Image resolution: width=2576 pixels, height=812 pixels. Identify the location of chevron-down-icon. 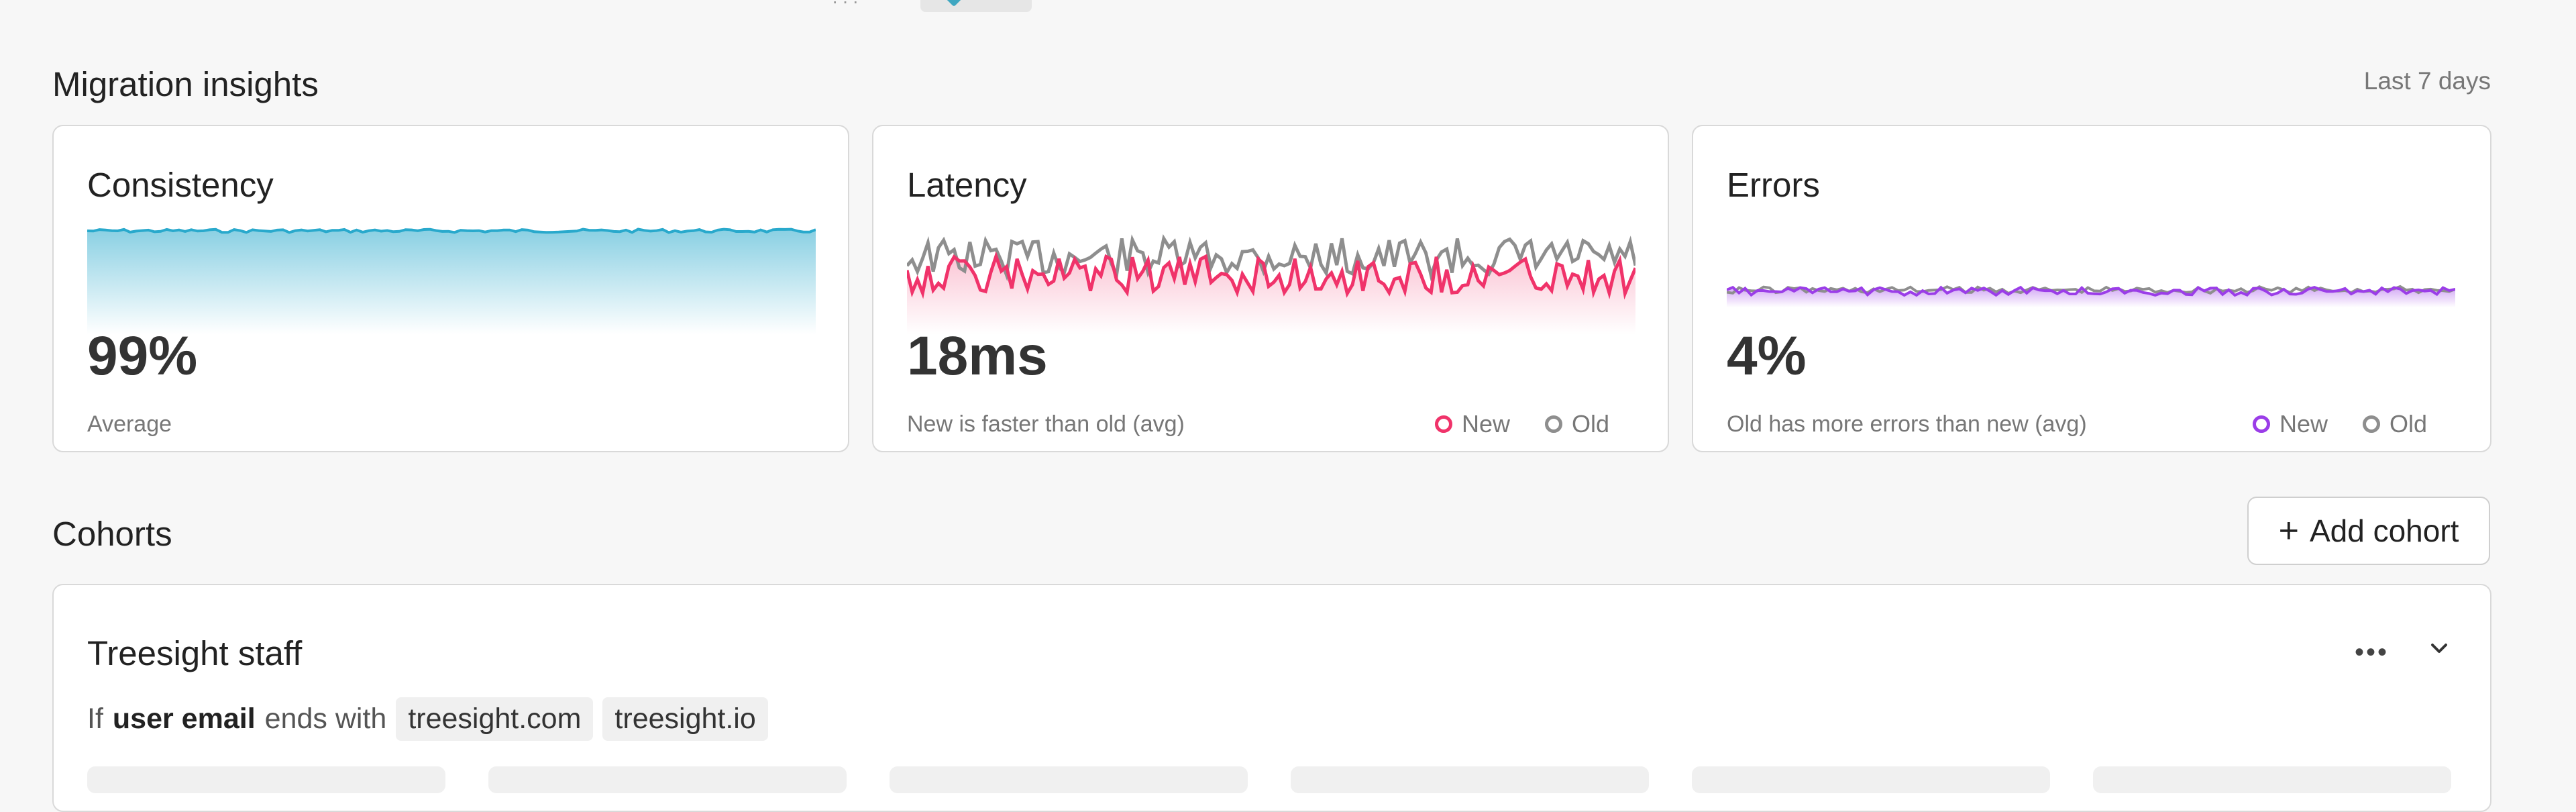
(2439, 649).